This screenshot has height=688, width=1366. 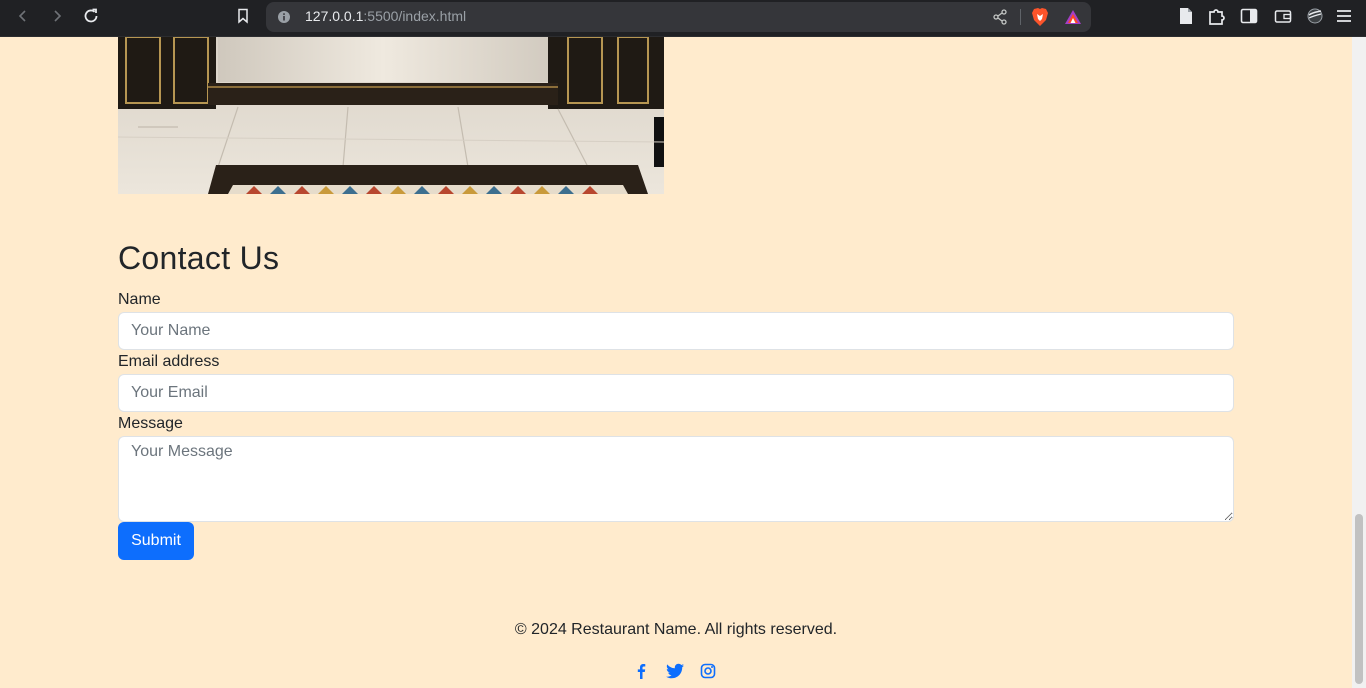 I want to click on submit-button: Submit, so click(x=156, y=541).